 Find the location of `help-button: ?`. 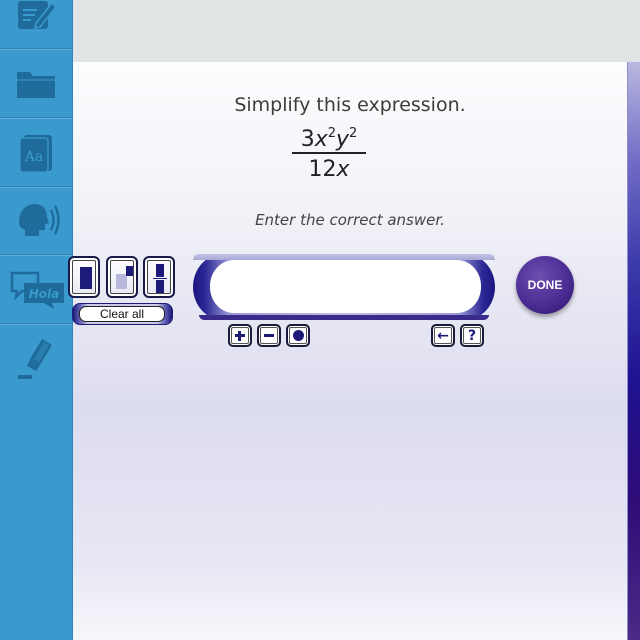

help-button: ? is located at coordinates (472, 335).